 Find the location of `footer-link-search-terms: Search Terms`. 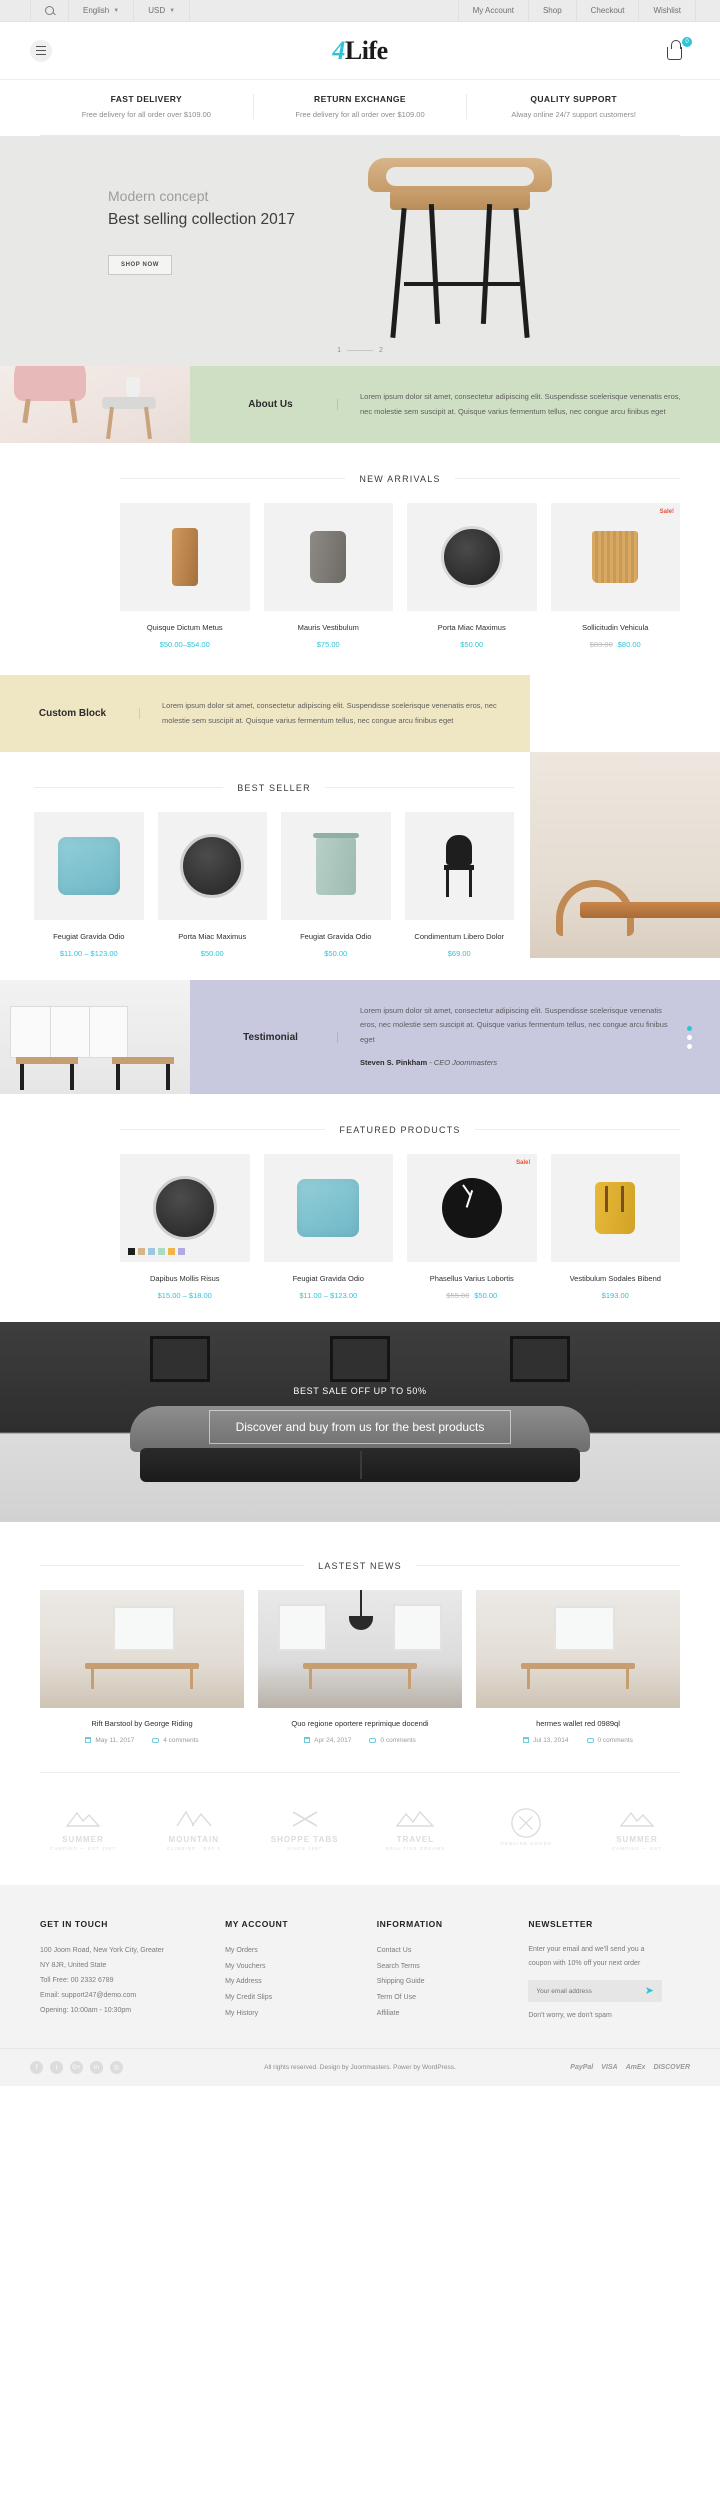

footer-link-search-terms: Search Terms is located at coordinates (444, 1967).